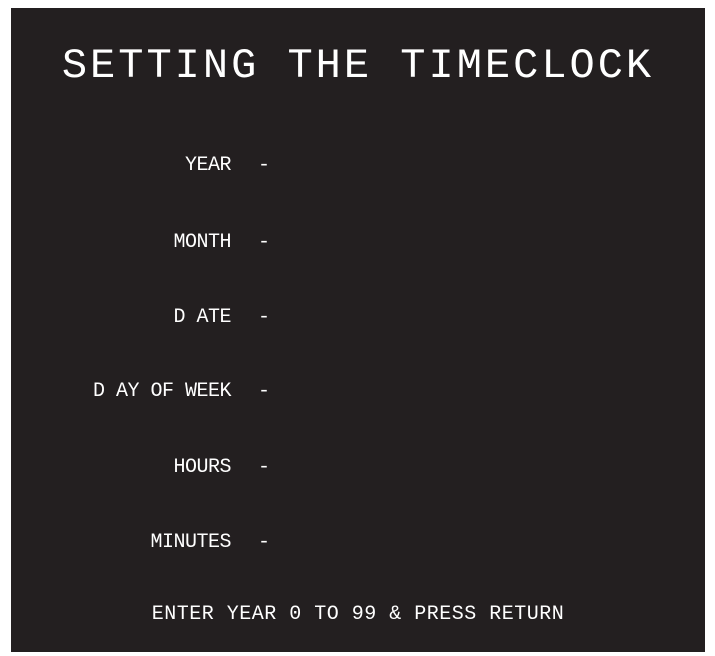 The height and width of the screenshot is (656, 715). What do you see at coordinates (358, 66) in the screenshot?
I see `screen-title: SETTING THE TIMECLOCK` at bounding box center [358, 66].